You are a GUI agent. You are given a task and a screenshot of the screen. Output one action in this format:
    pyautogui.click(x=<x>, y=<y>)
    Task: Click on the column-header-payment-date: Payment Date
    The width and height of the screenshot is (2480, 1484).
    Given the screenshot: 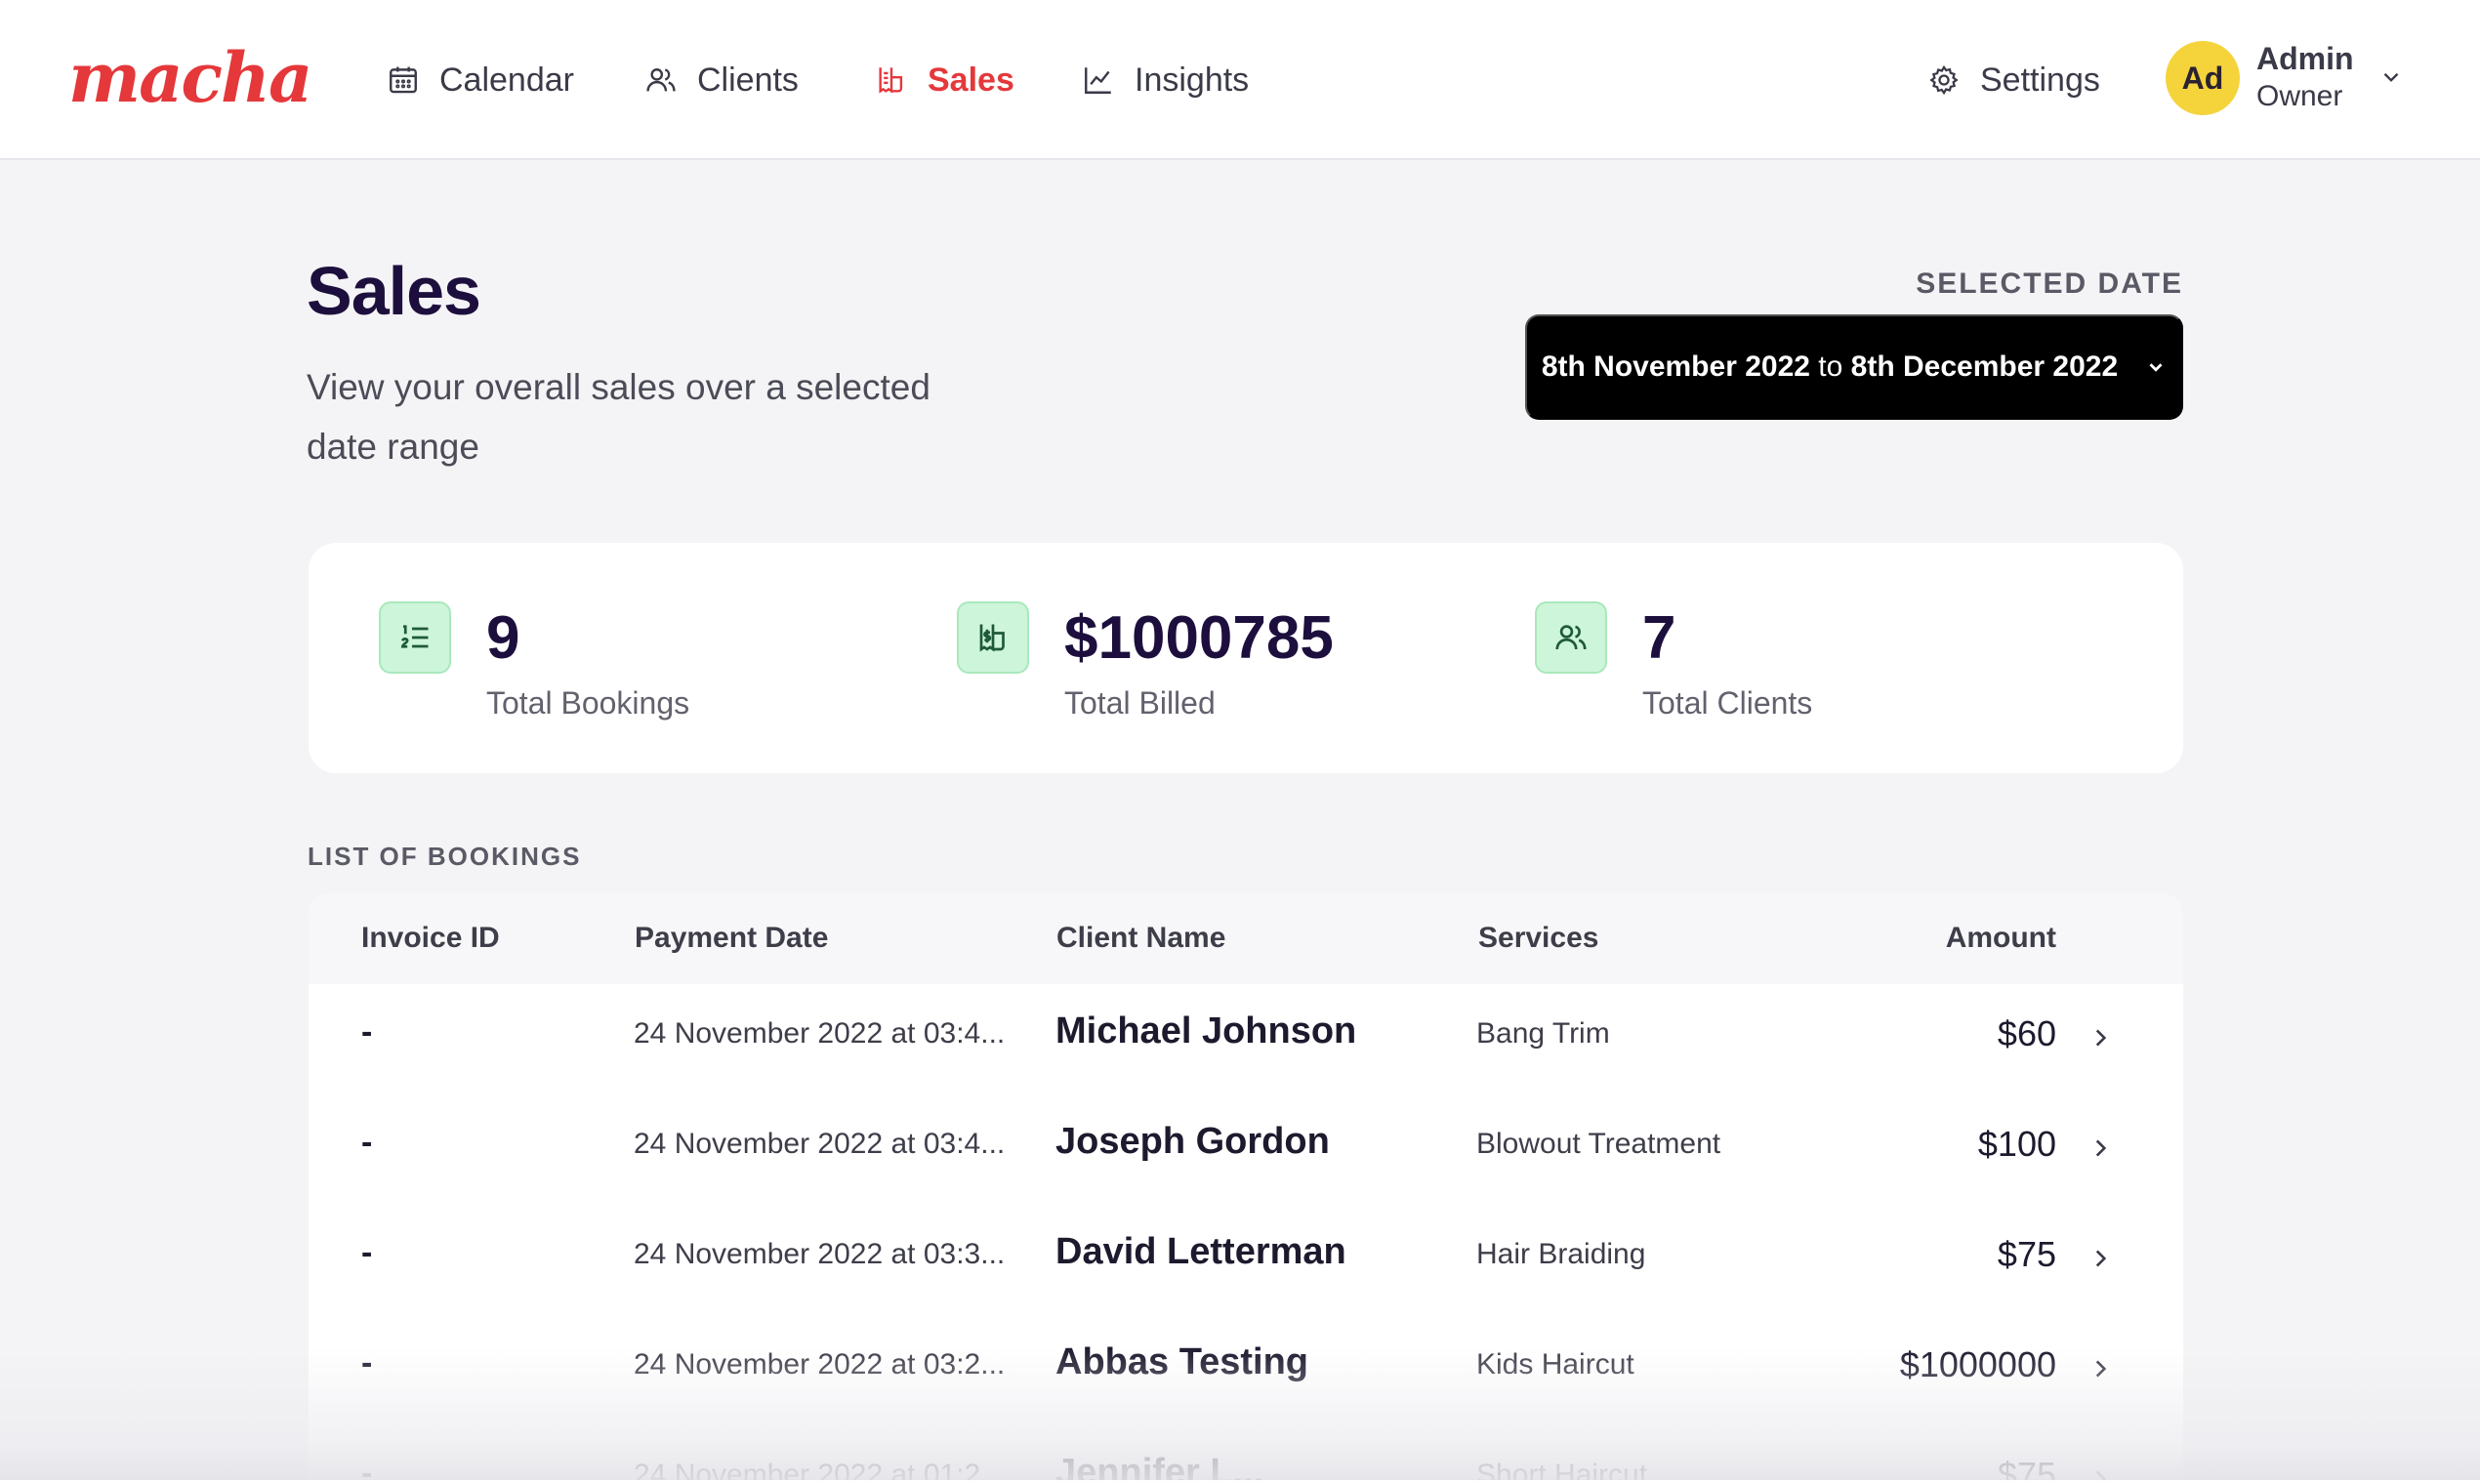 What is the action you would take?
    pyautogui.click(x=731, y=939)
    